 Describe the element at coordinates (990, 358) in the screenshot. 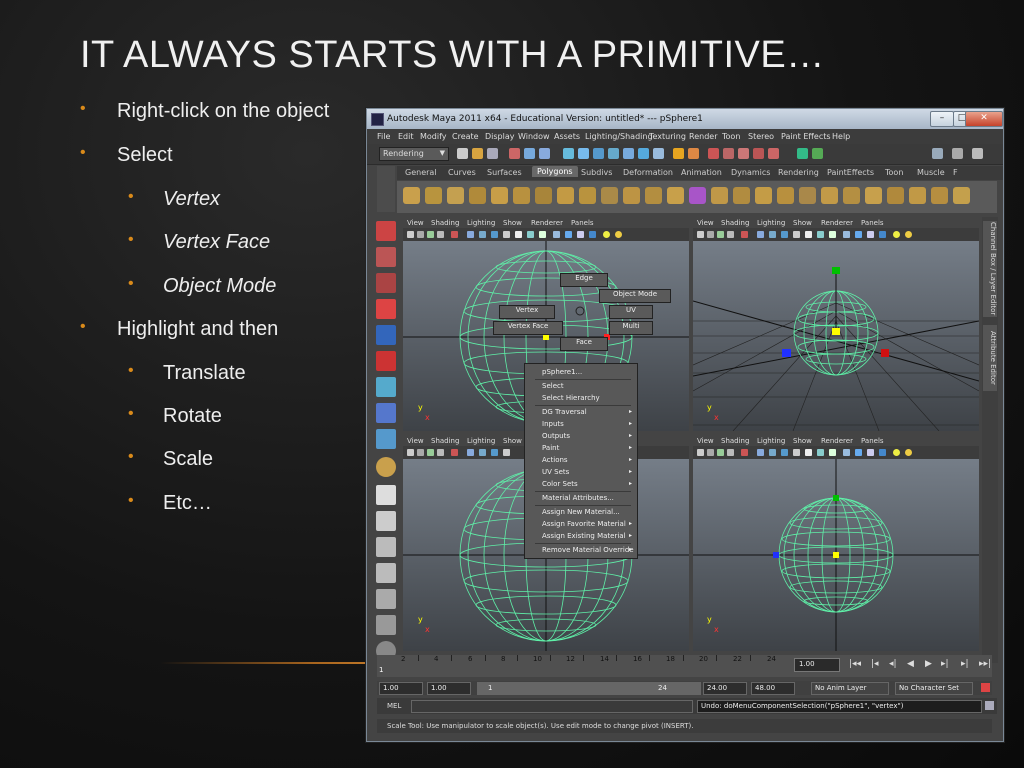

I see `attribute-editor-tab: Attribute Editor` at that location.